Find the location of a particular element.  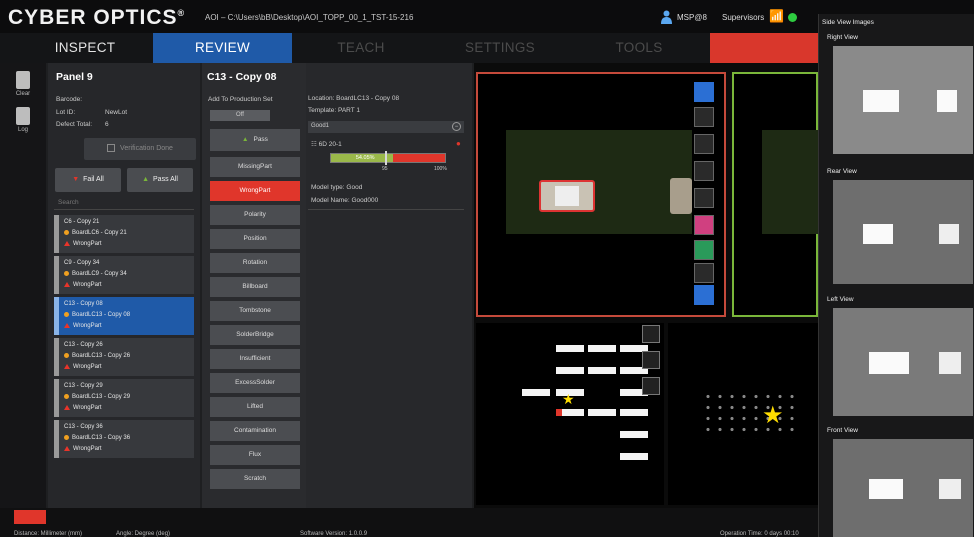

main-inspection-image is located at coordinates (601, 194).